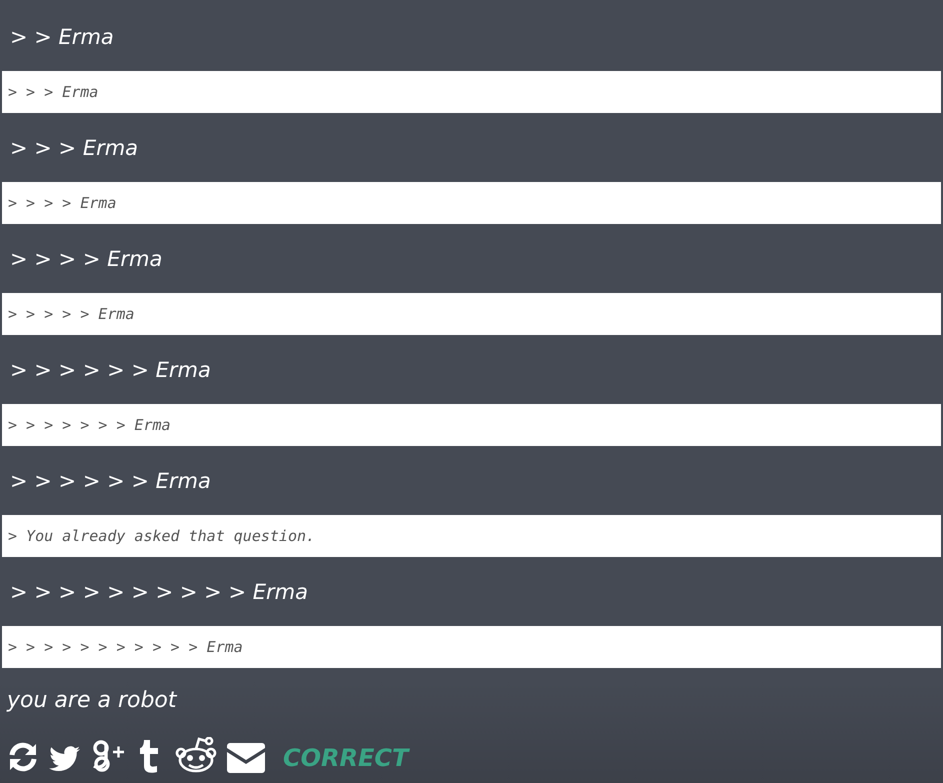 This screenshot has height=783, width=943. What do you see at coordinates (89, 425) in the screenshot?
I see `bot-reply: > > > > > > > Erma` at bounding box center [89, 425].